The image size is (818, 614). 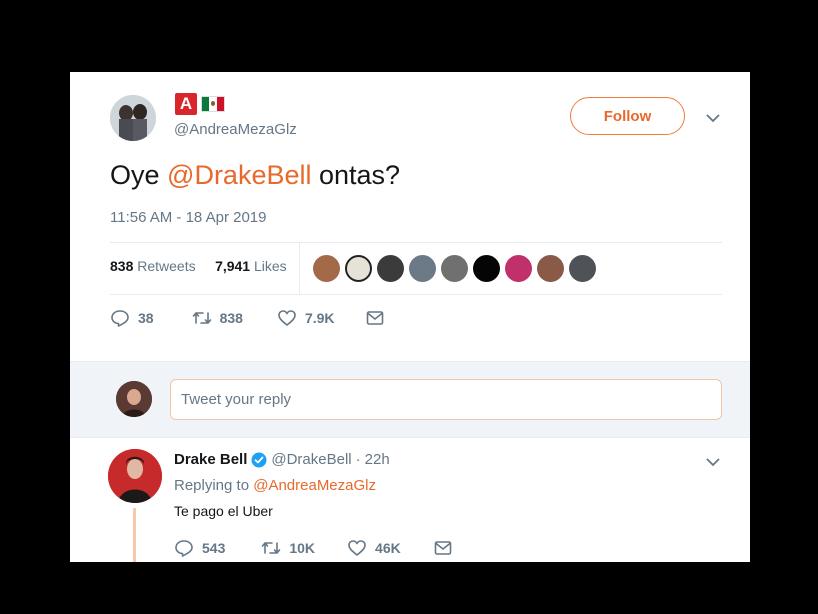 I want to click on retweets-count: 838, so click(x=122, y=266).